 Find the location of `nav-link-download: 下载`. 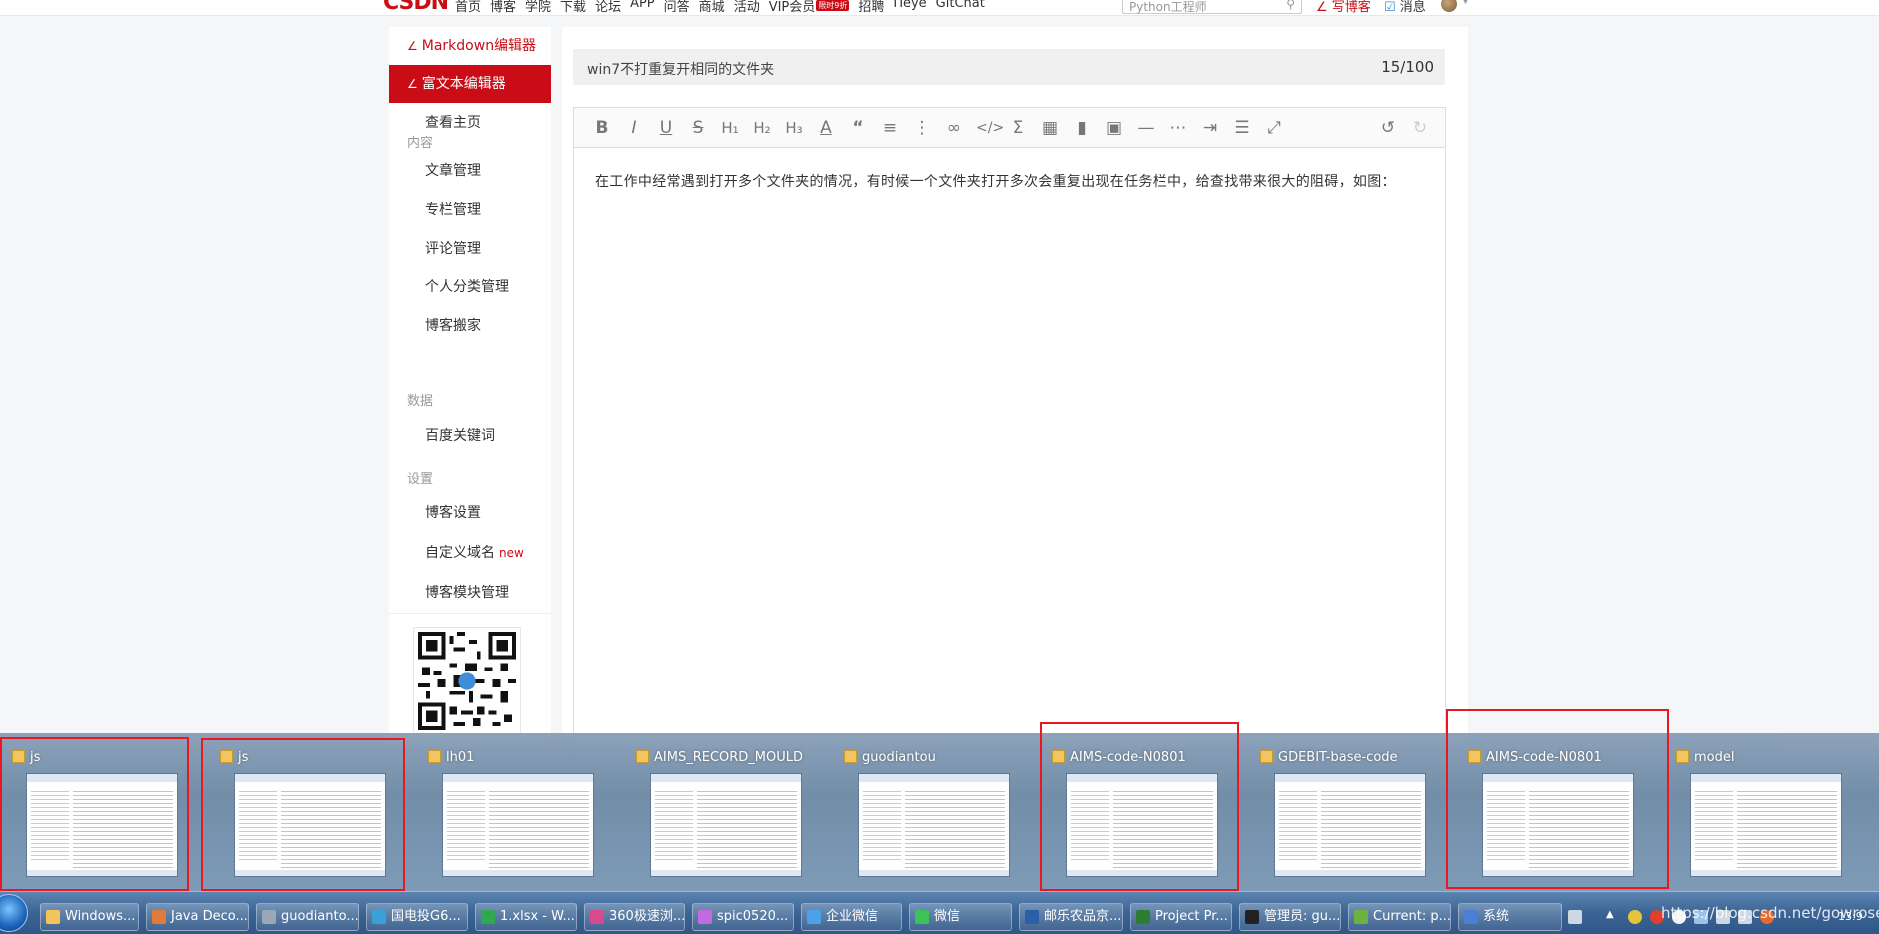

nav-link-download: 下载 is located at coordinates (573, 7).